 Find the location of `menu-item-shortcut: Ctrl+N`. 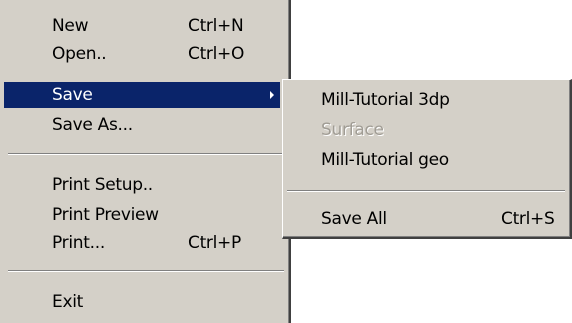

menu-item-shortcut: Ctrl+N is located at coordinates (216, 26).